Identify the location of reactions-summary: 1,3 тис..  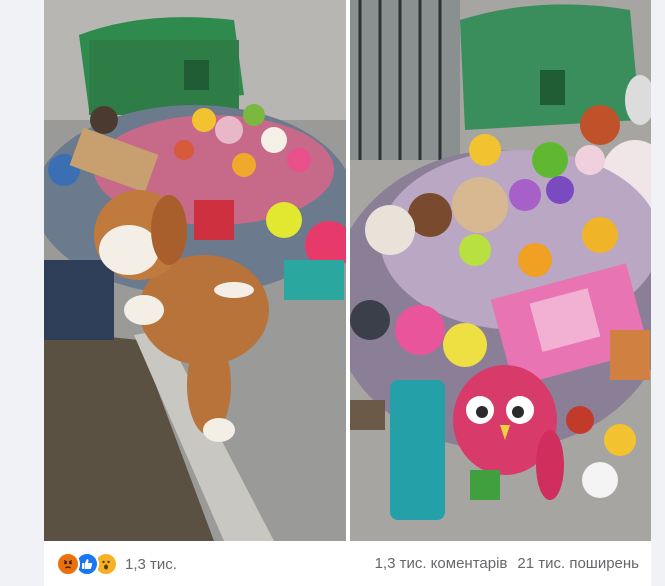
(116, 564).